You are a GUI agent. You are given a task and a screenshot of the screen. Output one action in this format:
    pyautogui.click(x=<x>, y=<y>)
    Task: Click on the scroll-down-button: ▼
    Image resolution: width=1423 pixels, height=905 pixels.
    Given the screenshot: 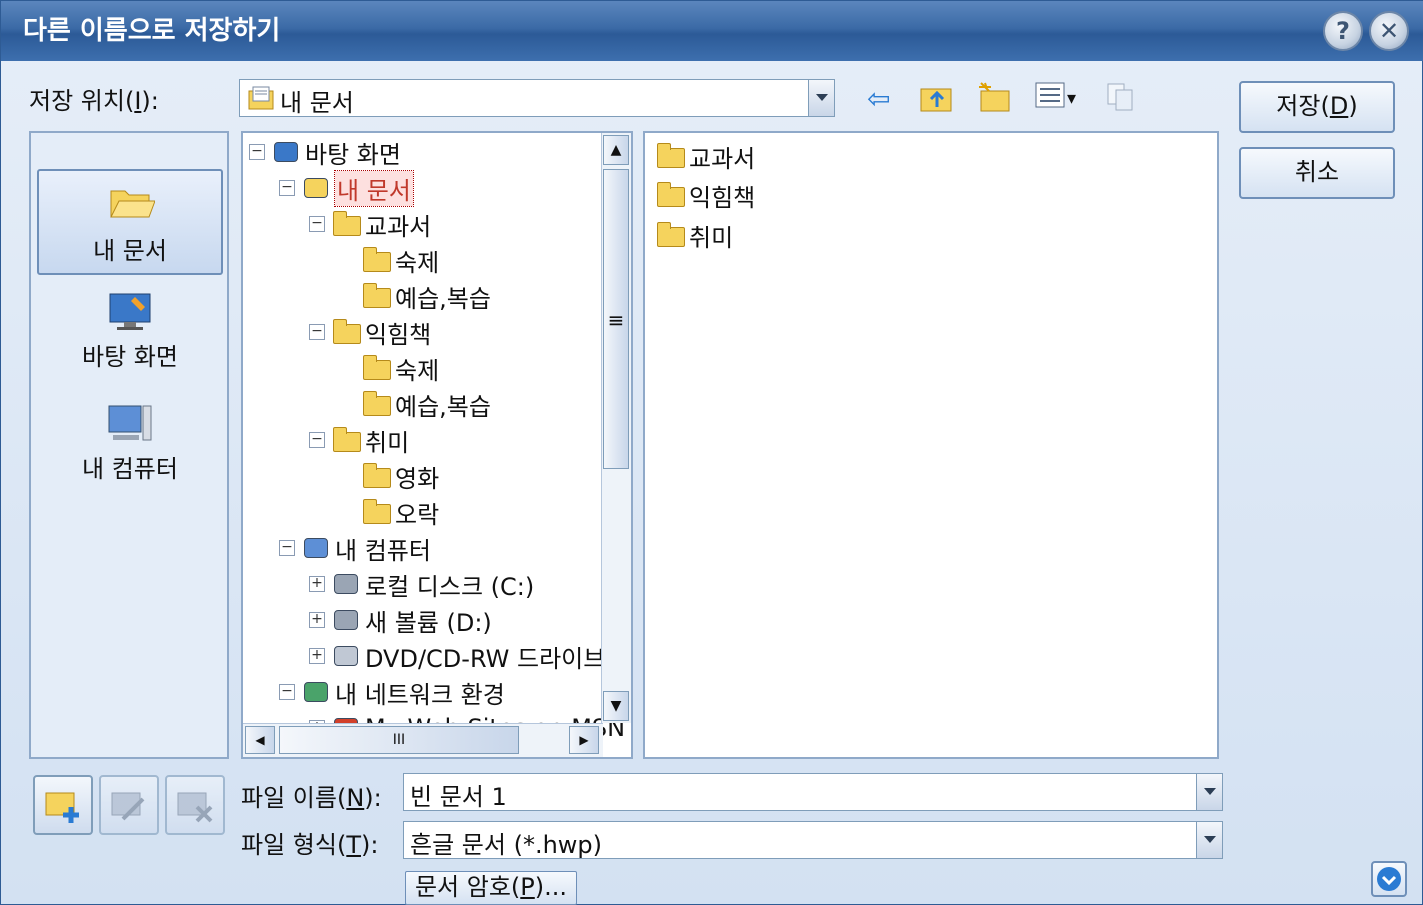 What is the action you would take?
    pyautogui.click(x=616, y=706)
    